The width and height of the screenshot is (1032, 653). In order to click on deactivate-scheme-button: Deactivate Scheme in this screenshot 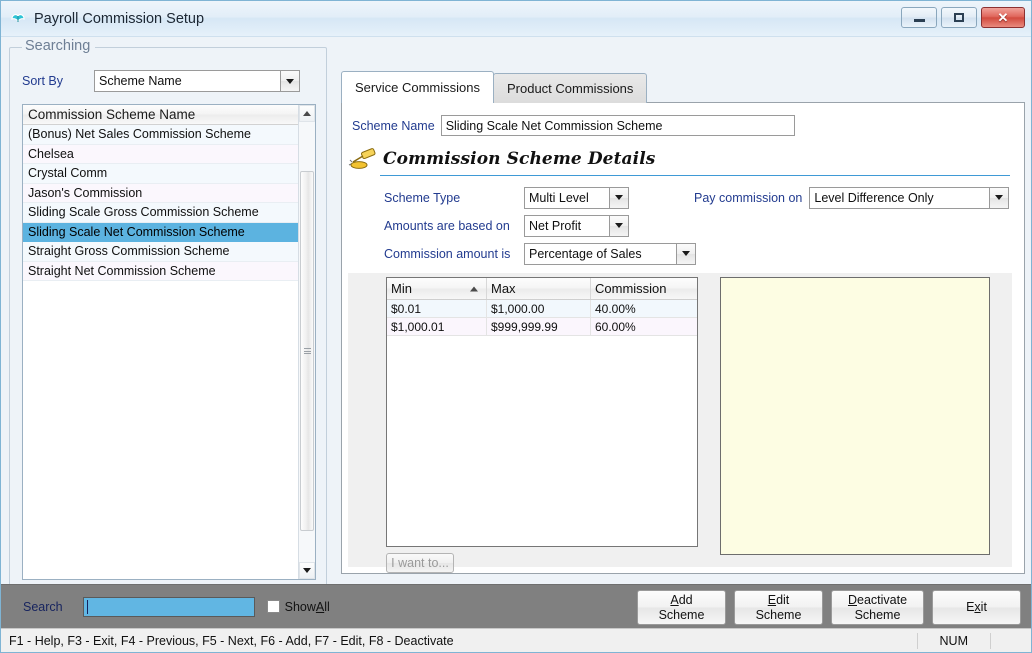, I will do `click(877, 607)`.